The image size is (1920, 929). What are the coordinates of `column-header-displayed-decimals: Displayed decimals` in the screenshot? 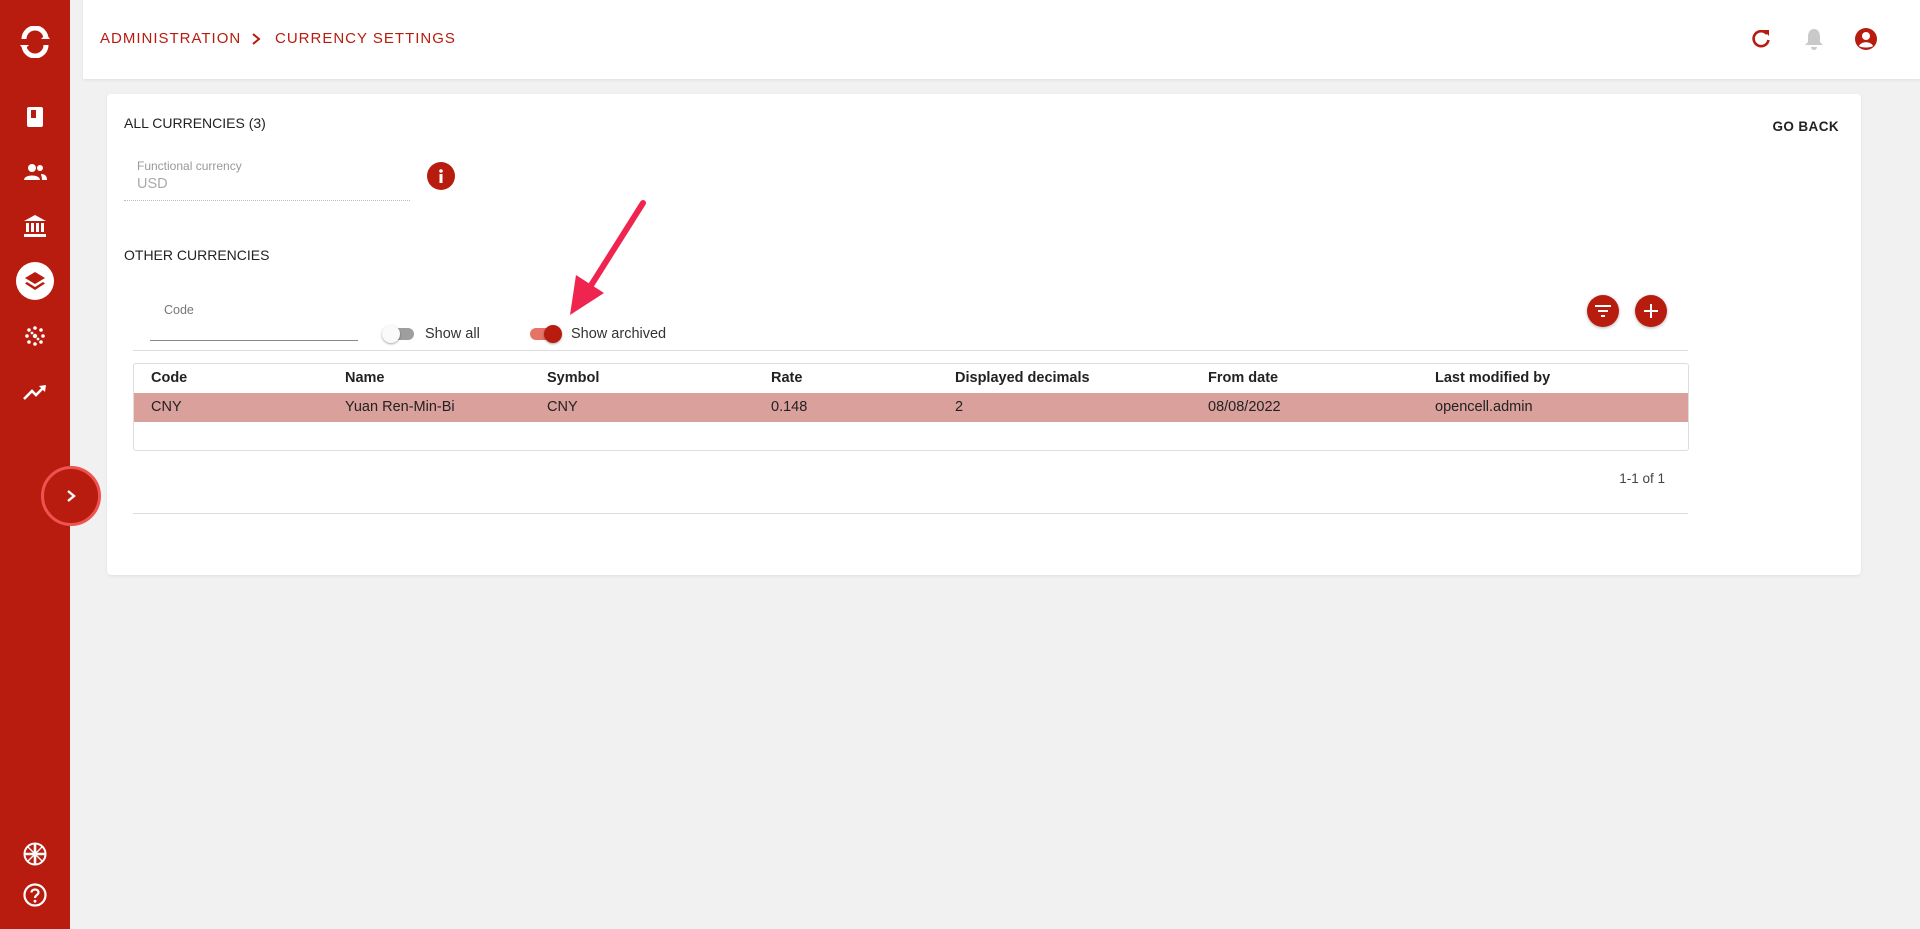 It's located at (1022, 378).